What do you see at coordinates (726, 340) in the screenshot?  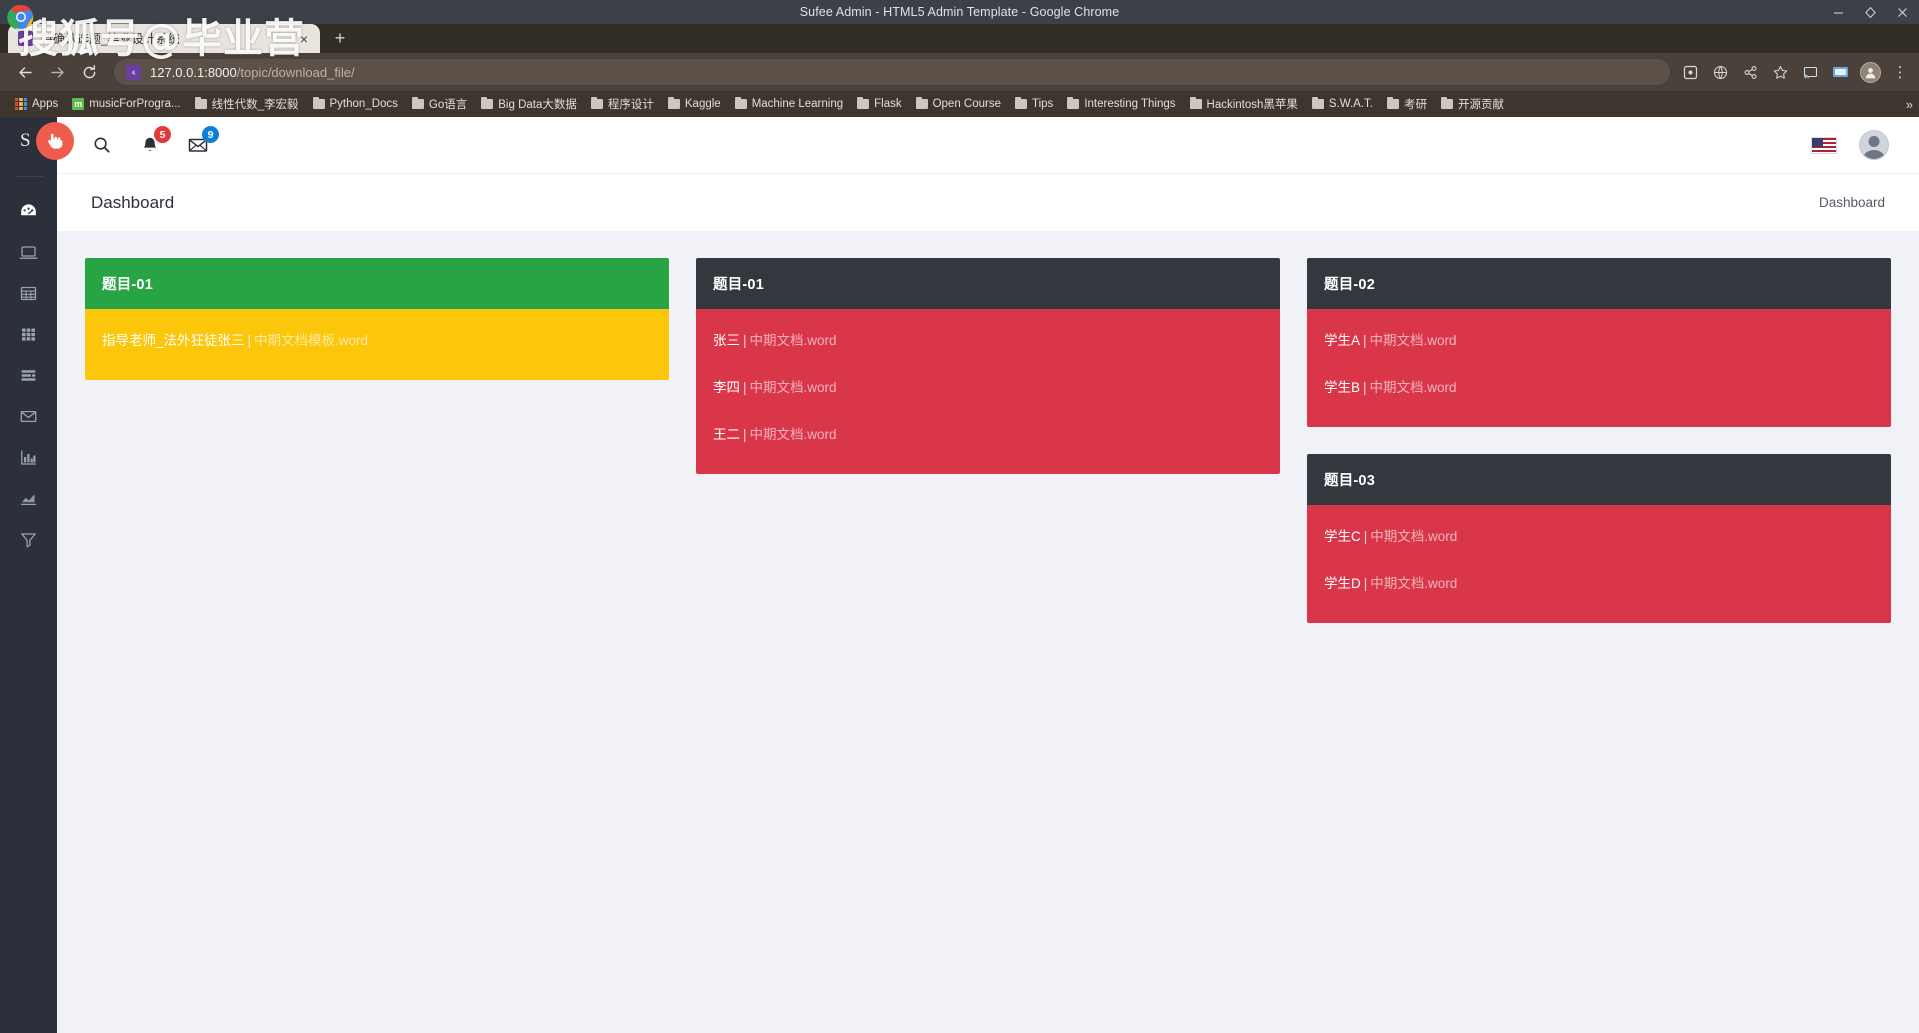 I see `person-name: 张三` at bounding box center [726, 340].